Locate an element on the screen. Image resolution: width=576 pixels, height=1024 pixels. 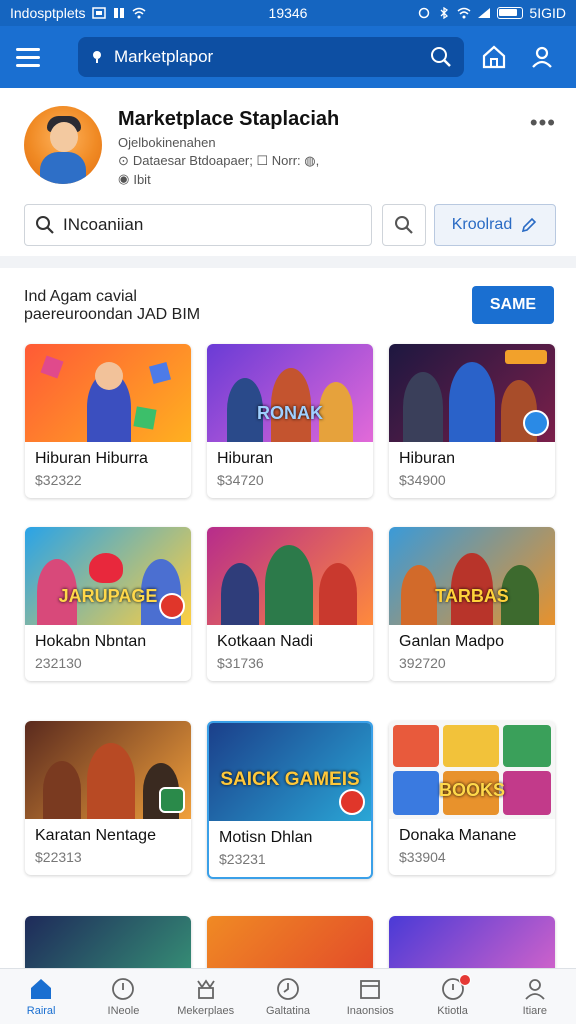
profile-extra: ◉ Ibit is located at coordinates (134, 179).